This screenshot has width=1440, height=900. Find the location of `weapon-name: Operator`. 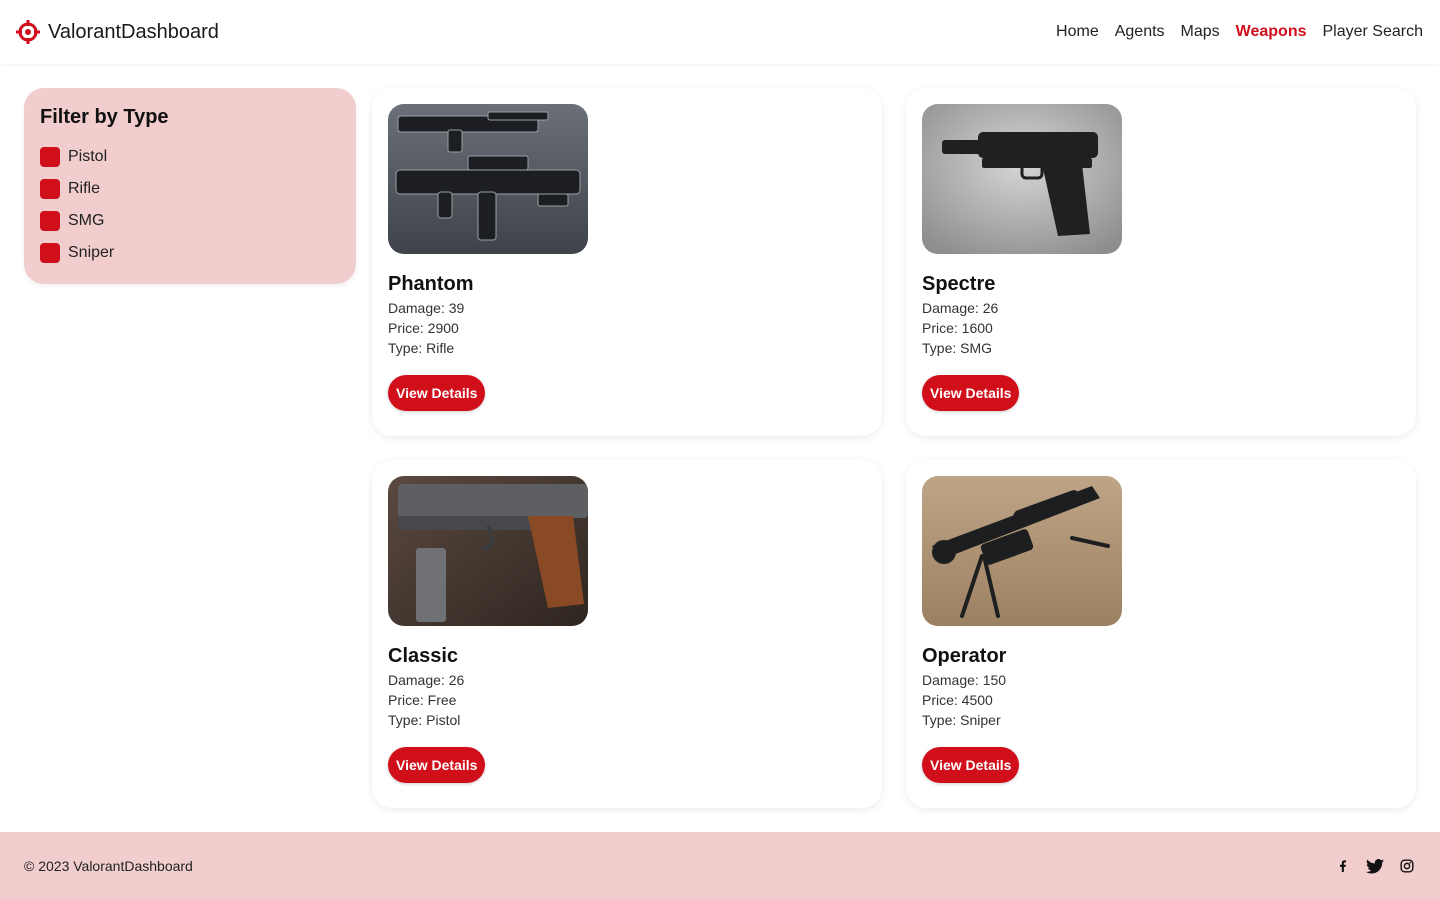

weapon-name: Operator is located at coordinates (964, 656).